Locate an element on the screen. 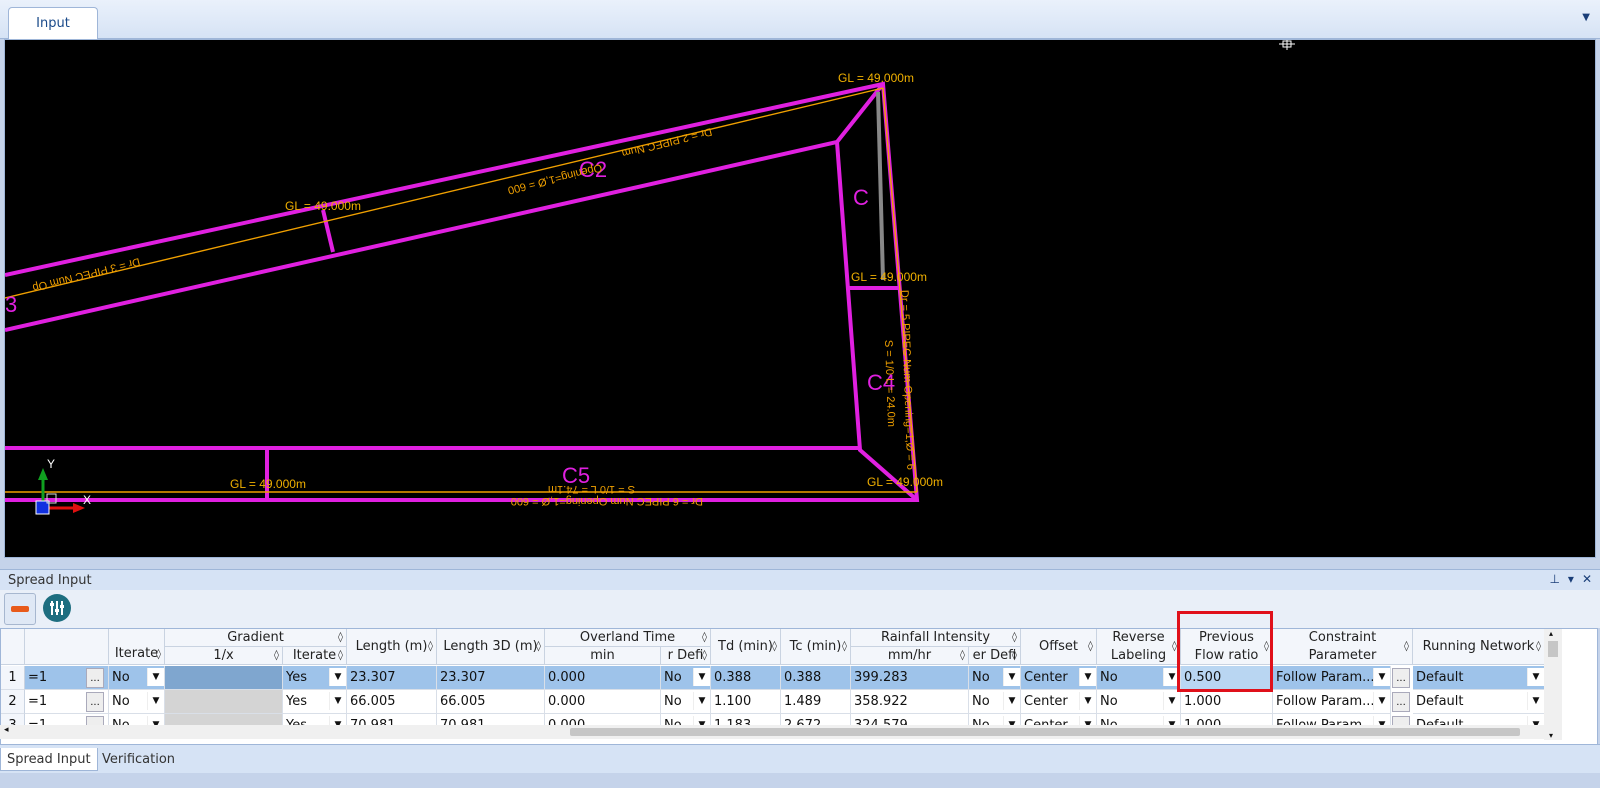 This screenshot has width=1600, height=788. row-number: 1 is located at coordinates (13, 678).